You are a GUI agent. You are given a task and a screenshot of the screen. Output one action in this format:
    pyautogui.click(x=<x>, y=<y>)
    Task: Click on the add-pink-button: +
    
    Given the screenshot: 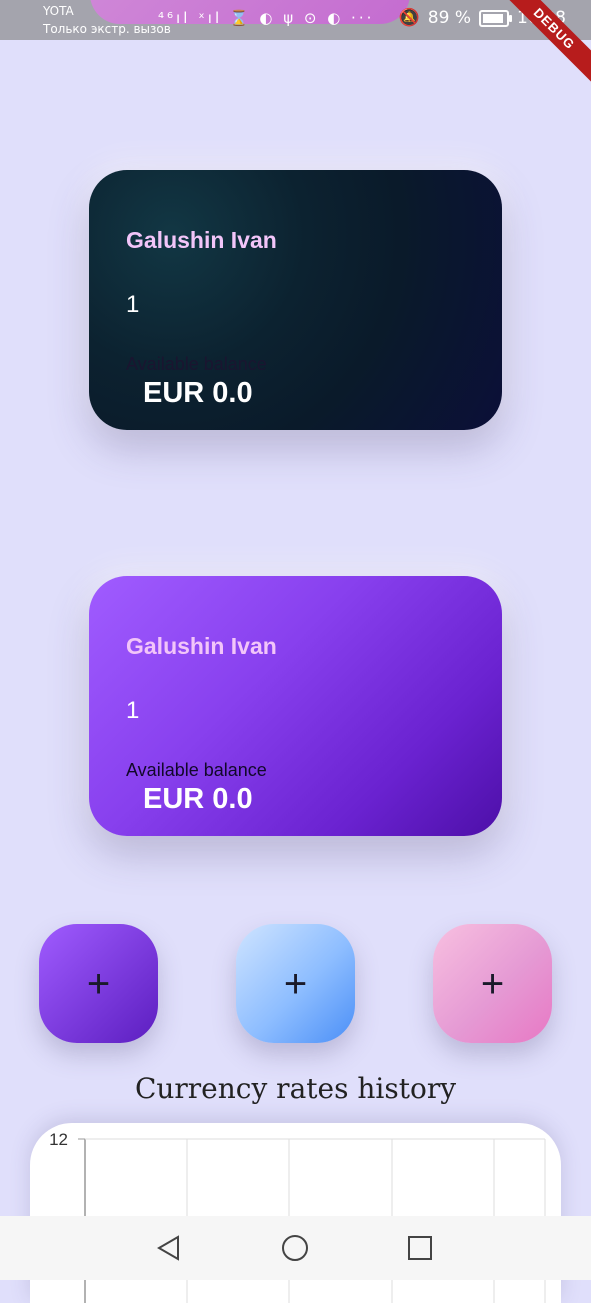 What is the action you would take?
    pyautogui.click(x=492, y=983)
    